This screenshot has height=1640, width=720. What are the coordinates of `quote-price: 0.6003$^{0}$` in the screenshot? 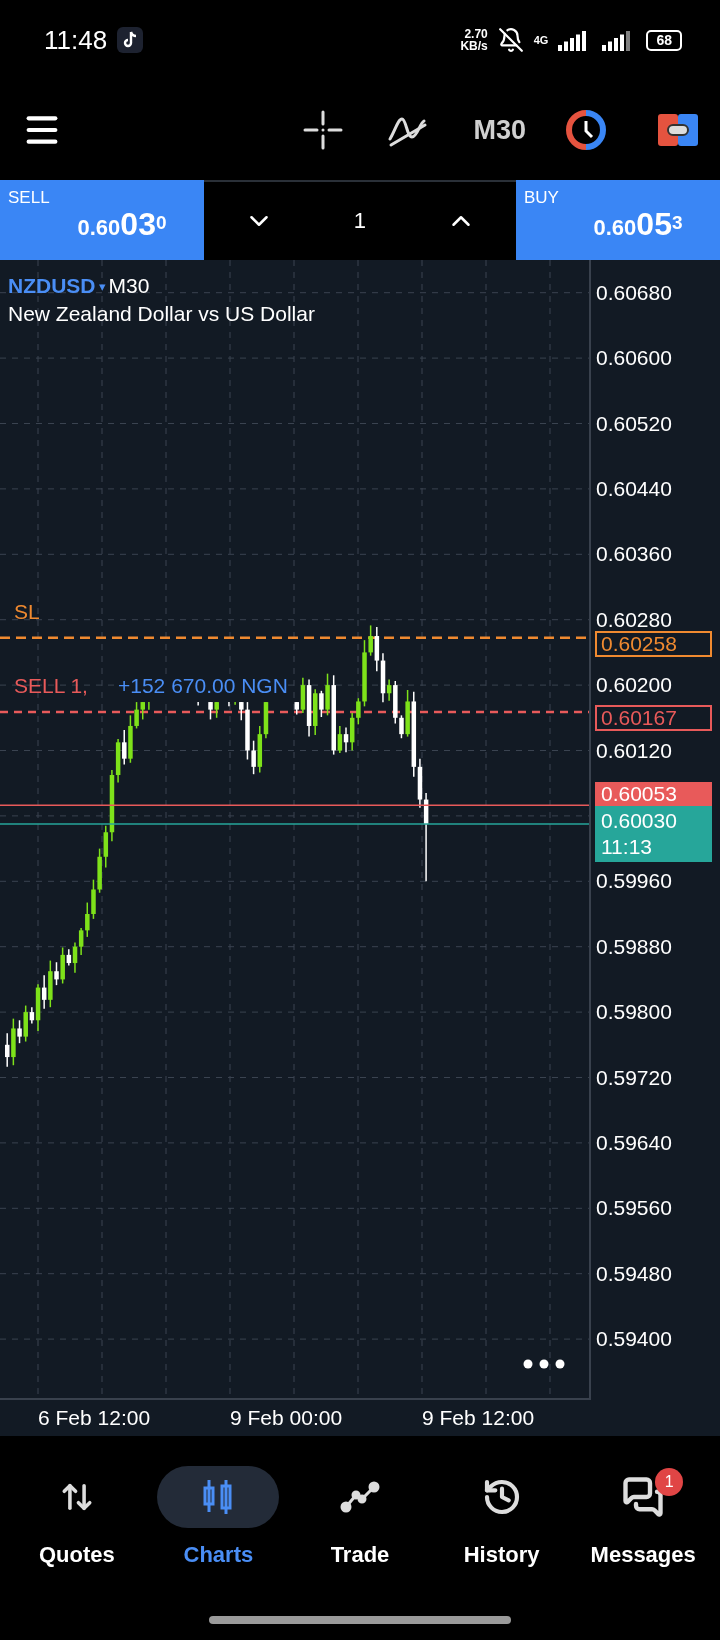 It's located at (122, 226).